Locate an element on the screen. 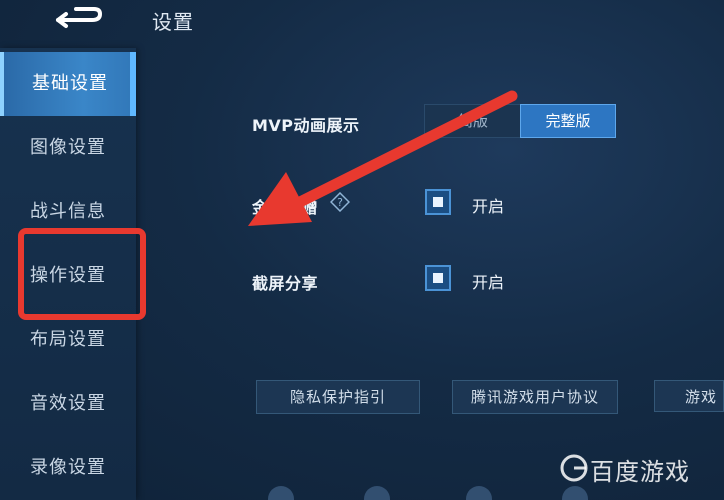  annotation-arrow-icon is located at coordinates (383, 158).